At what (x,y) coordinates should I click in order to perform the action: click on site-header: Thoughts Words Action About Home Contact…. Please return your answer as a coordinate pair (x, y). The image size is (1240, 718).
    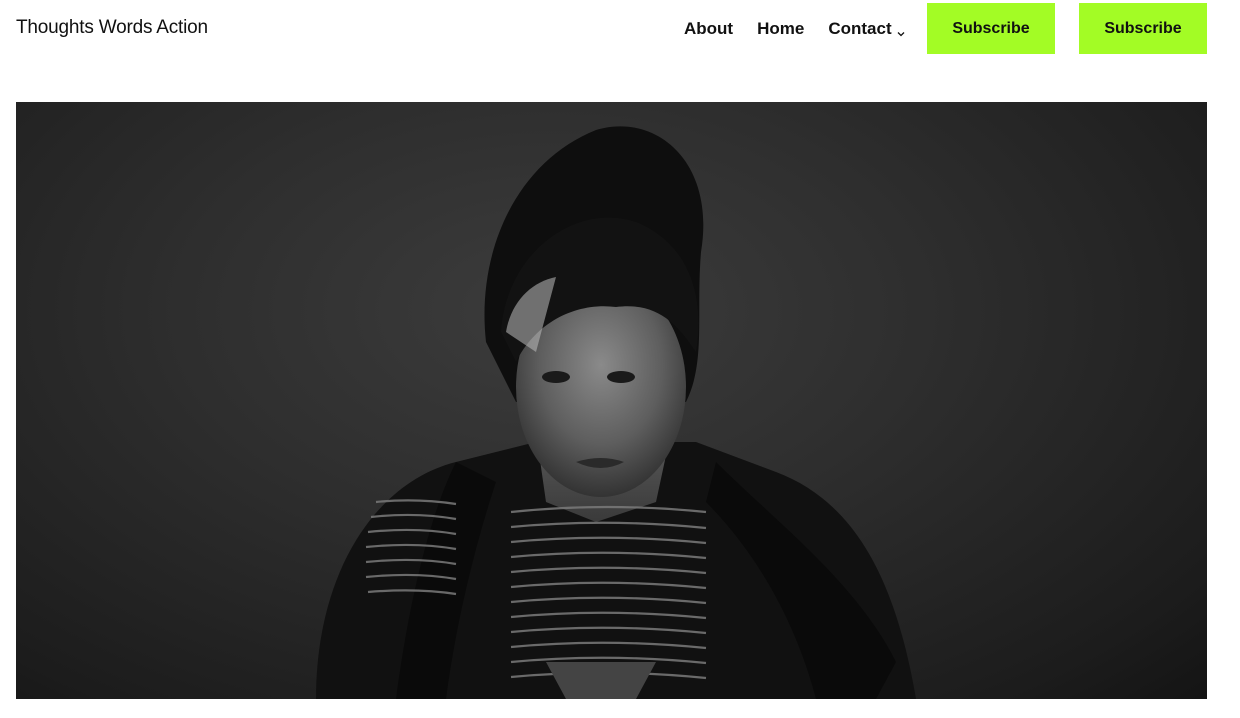
    Looking at the image, I should click on (620, 30).